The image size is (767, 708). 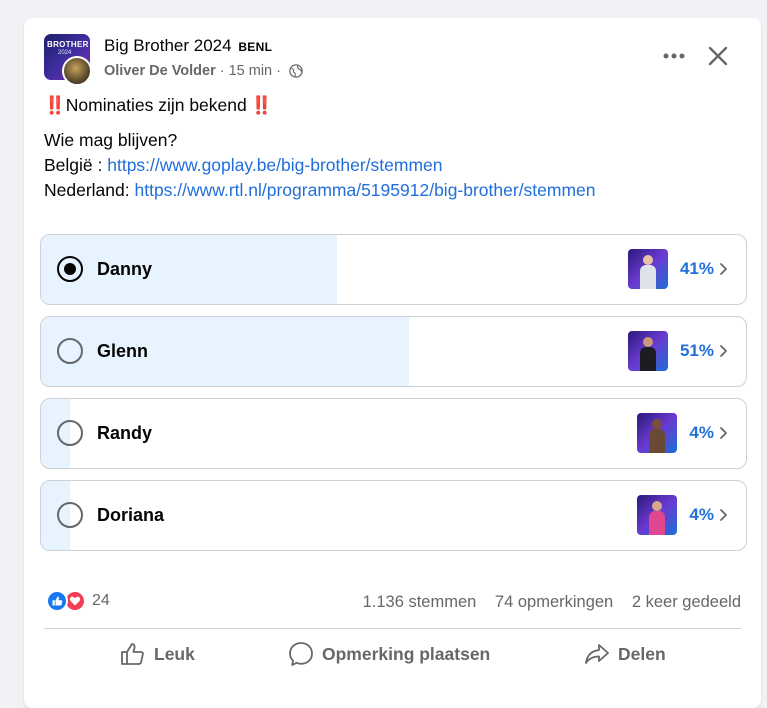 I want to click on close-button, so click(x=718, y=56).